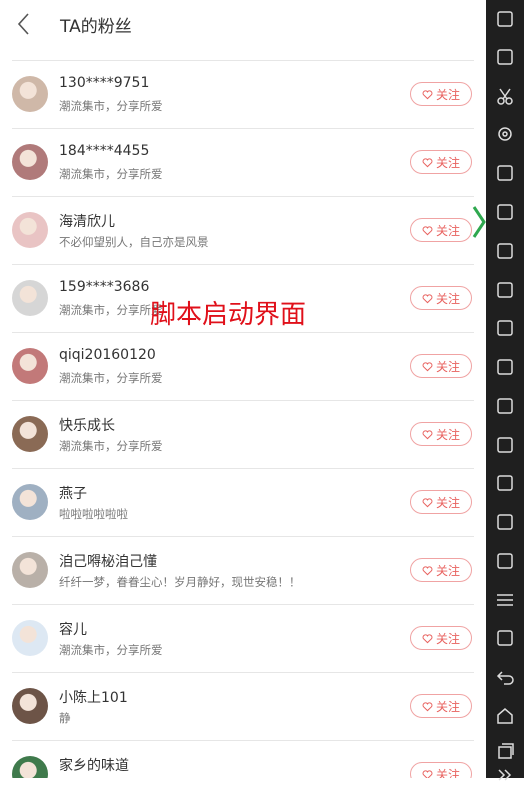 This screenshot has height=791, width=524. I want to click on overlay-label: 脚本启动界面, so click(228, 315).